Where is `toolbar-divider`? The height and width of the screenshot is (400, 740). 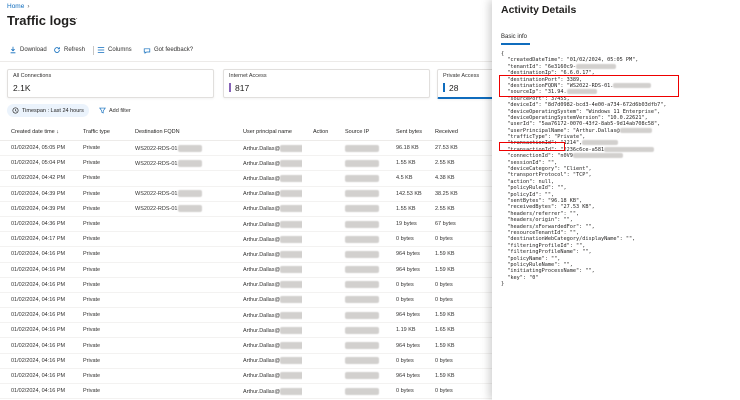 toolbar-divider is located at coordinates (93, 50).